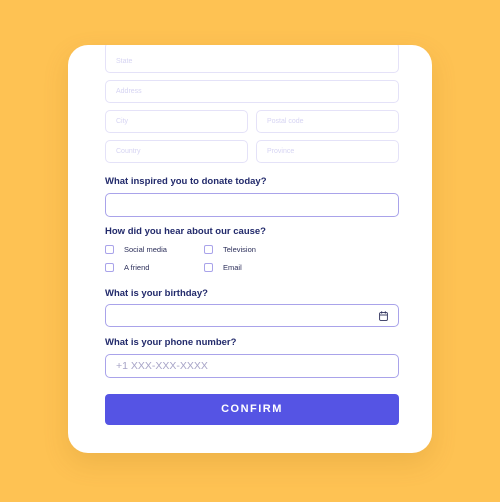 The height and width of the screenshot is (502, 500). What do you see at coordinates (176, 151) in the screenshot?
I see `country-field: Country` at bounding box center [176, 151].